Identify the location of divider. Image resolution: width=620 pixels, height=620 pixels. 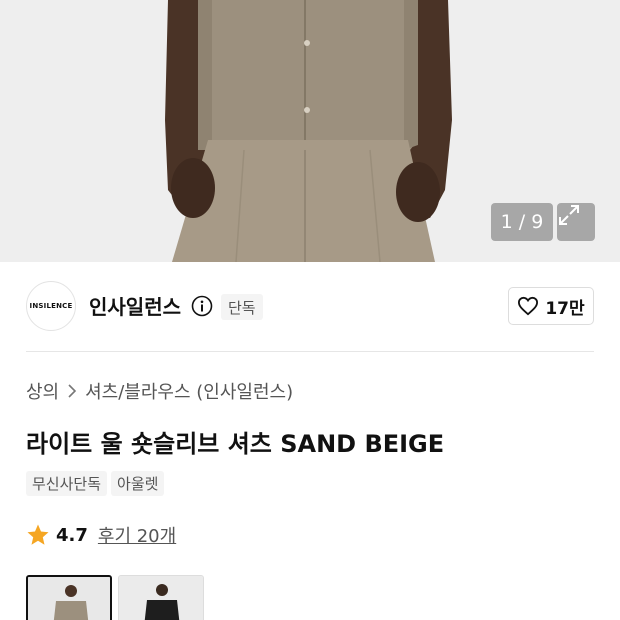
(310, 351).